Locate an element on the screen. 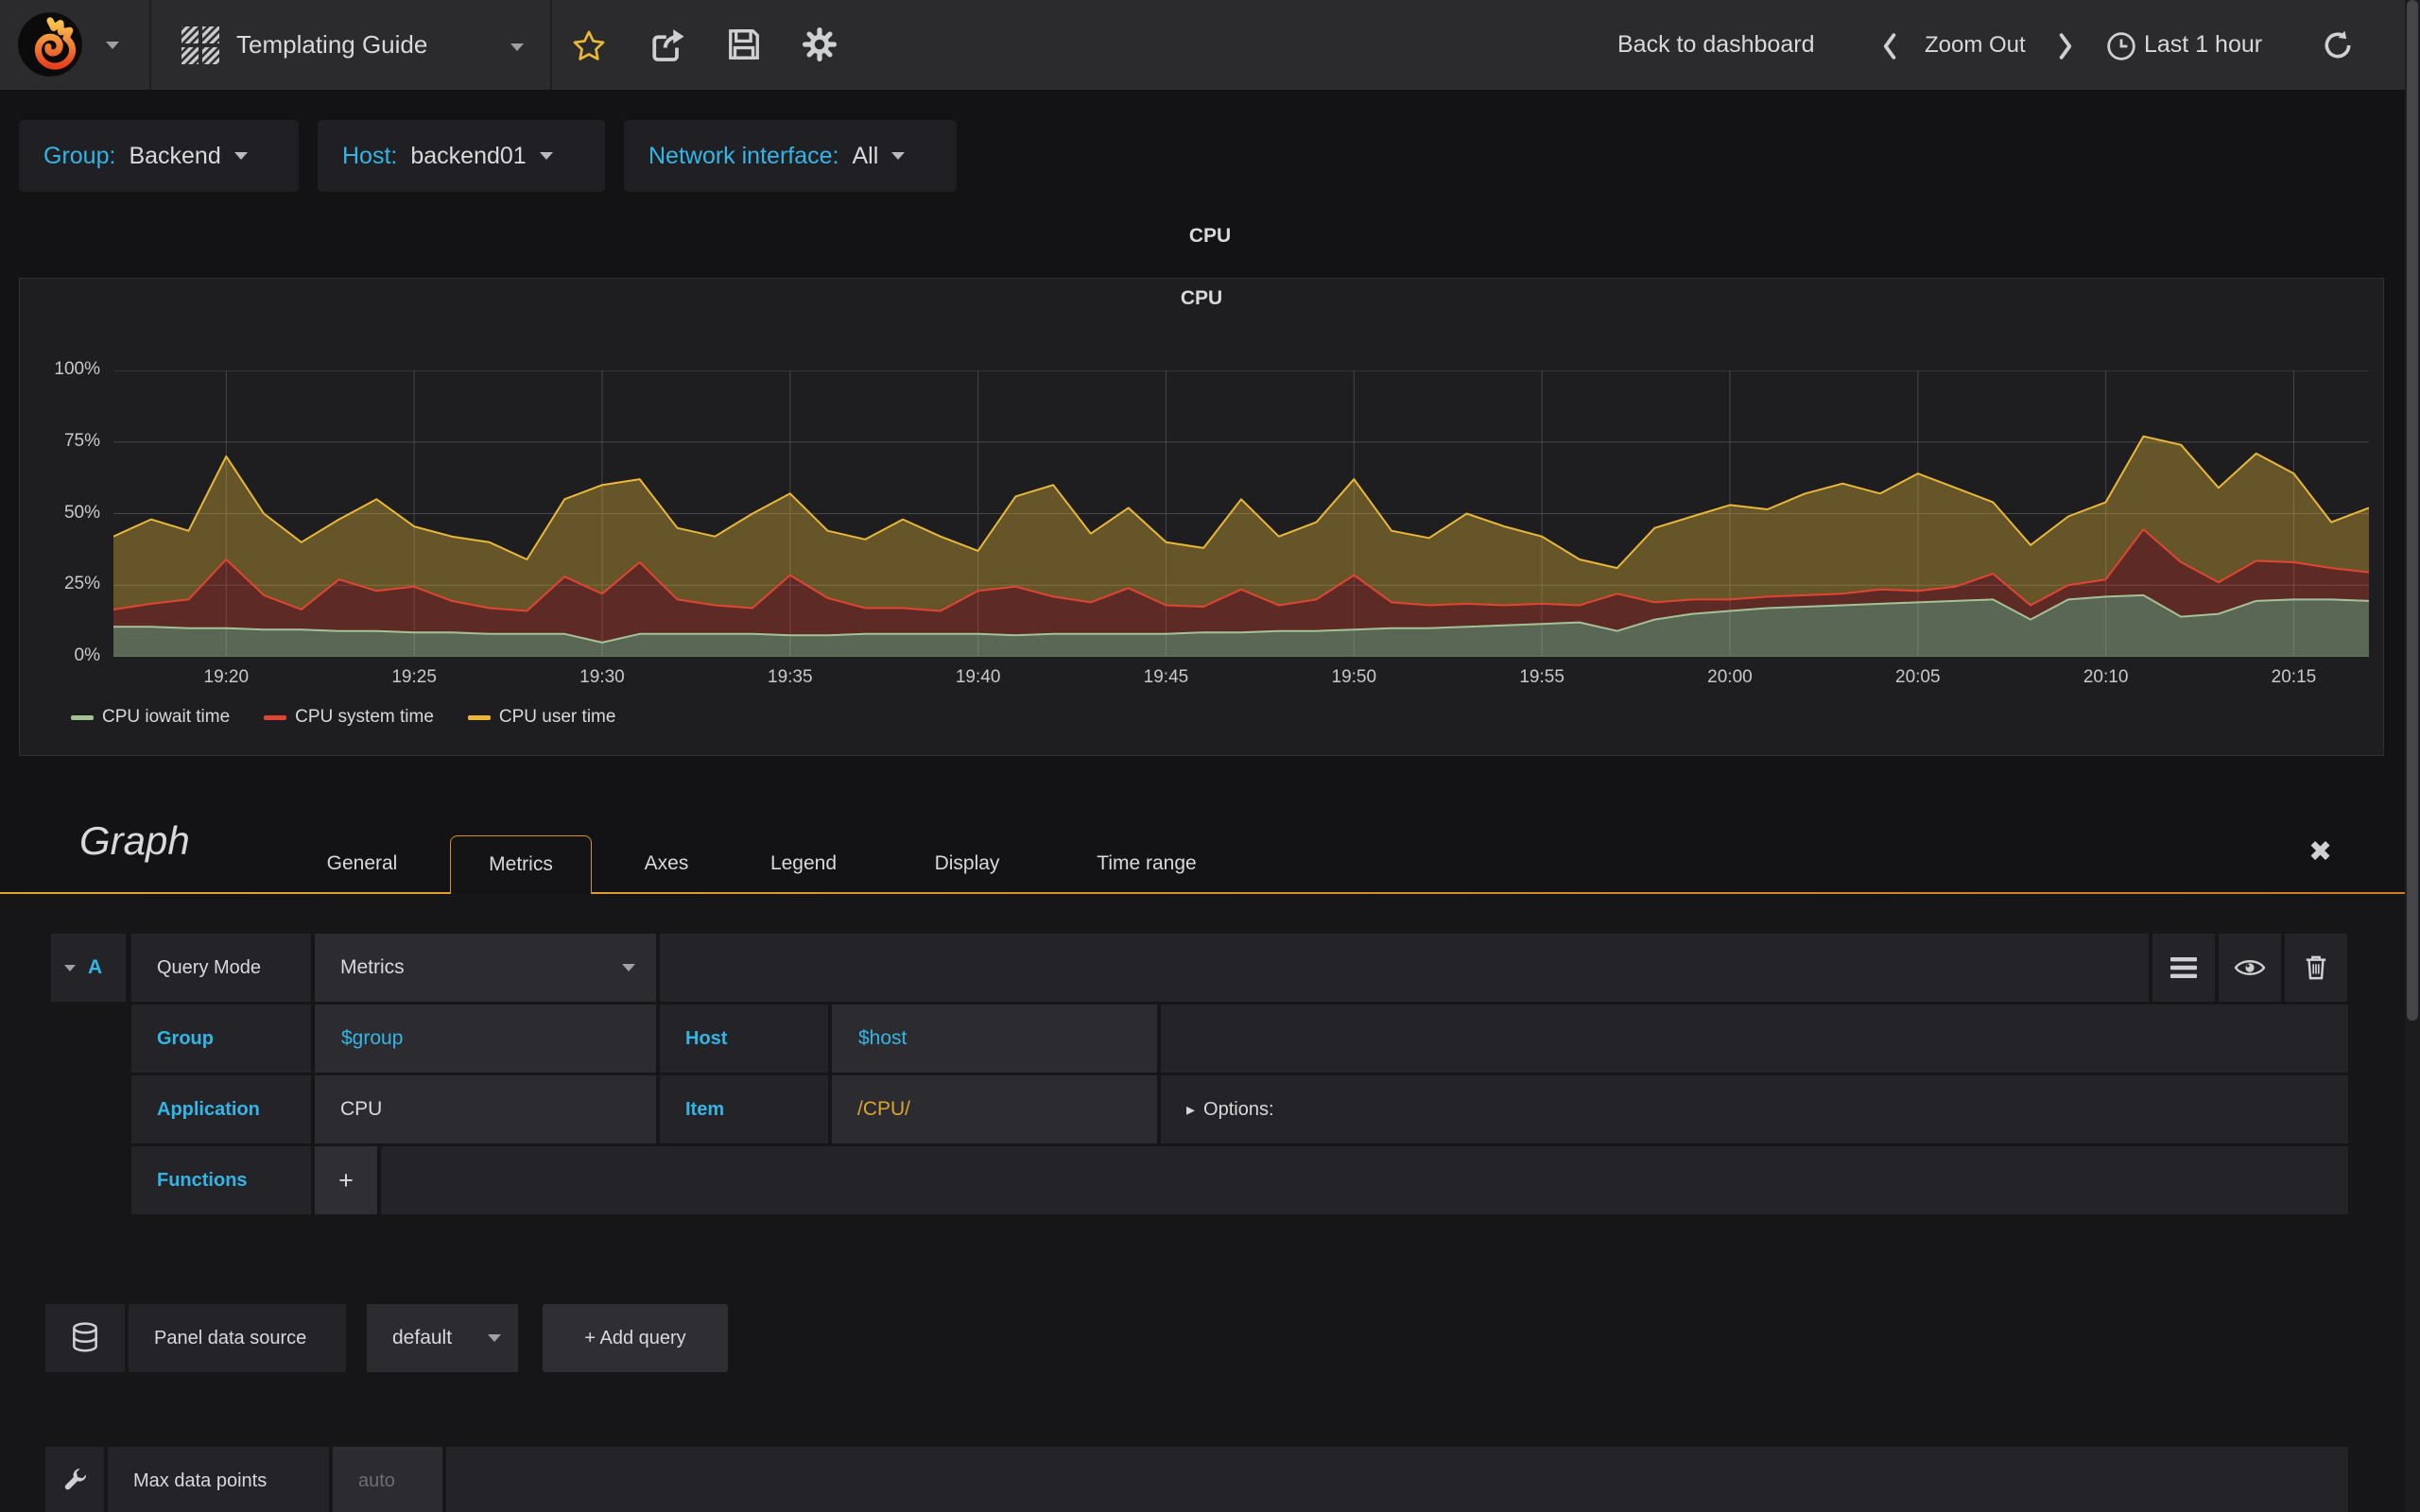  max-data-points-input: auto is located at coordinates (387, 1479).